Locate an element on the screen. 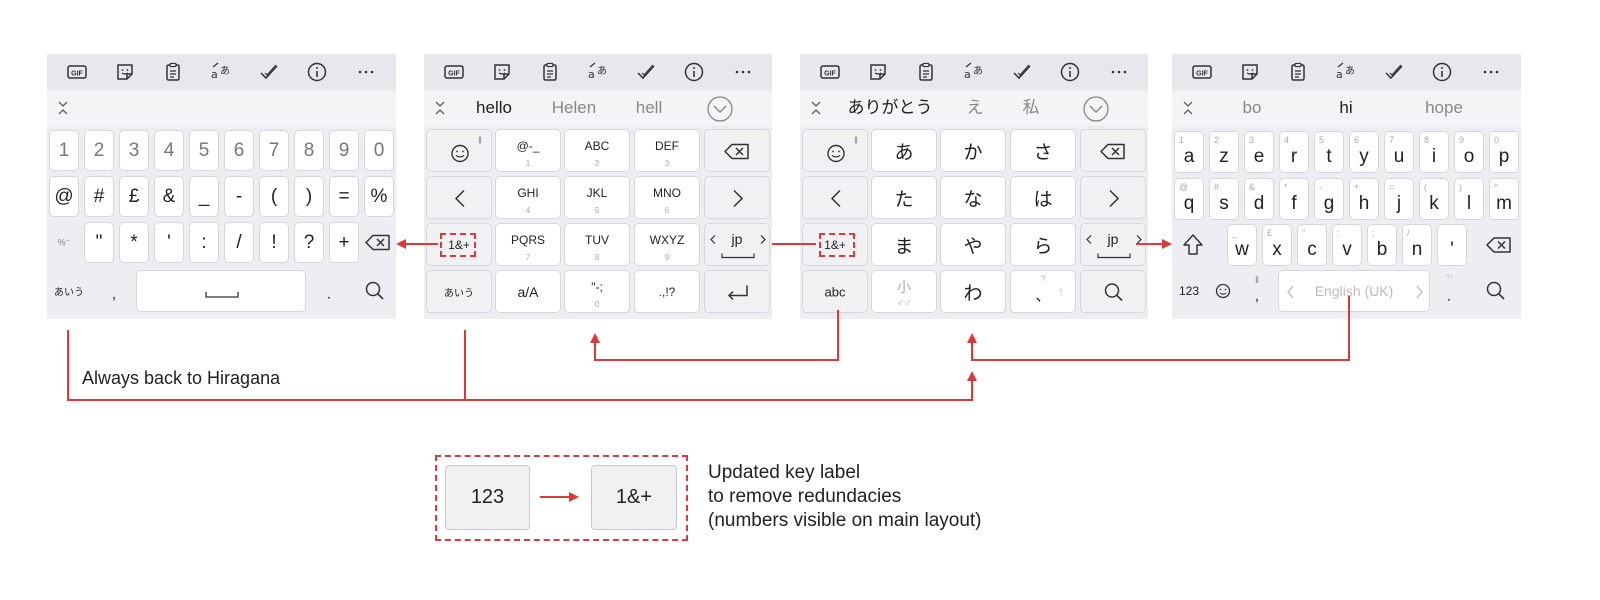 Image resolution: width=1600 pixels, height=600 pixels. suggestion-1: hello is located at coordinates (494, 108).